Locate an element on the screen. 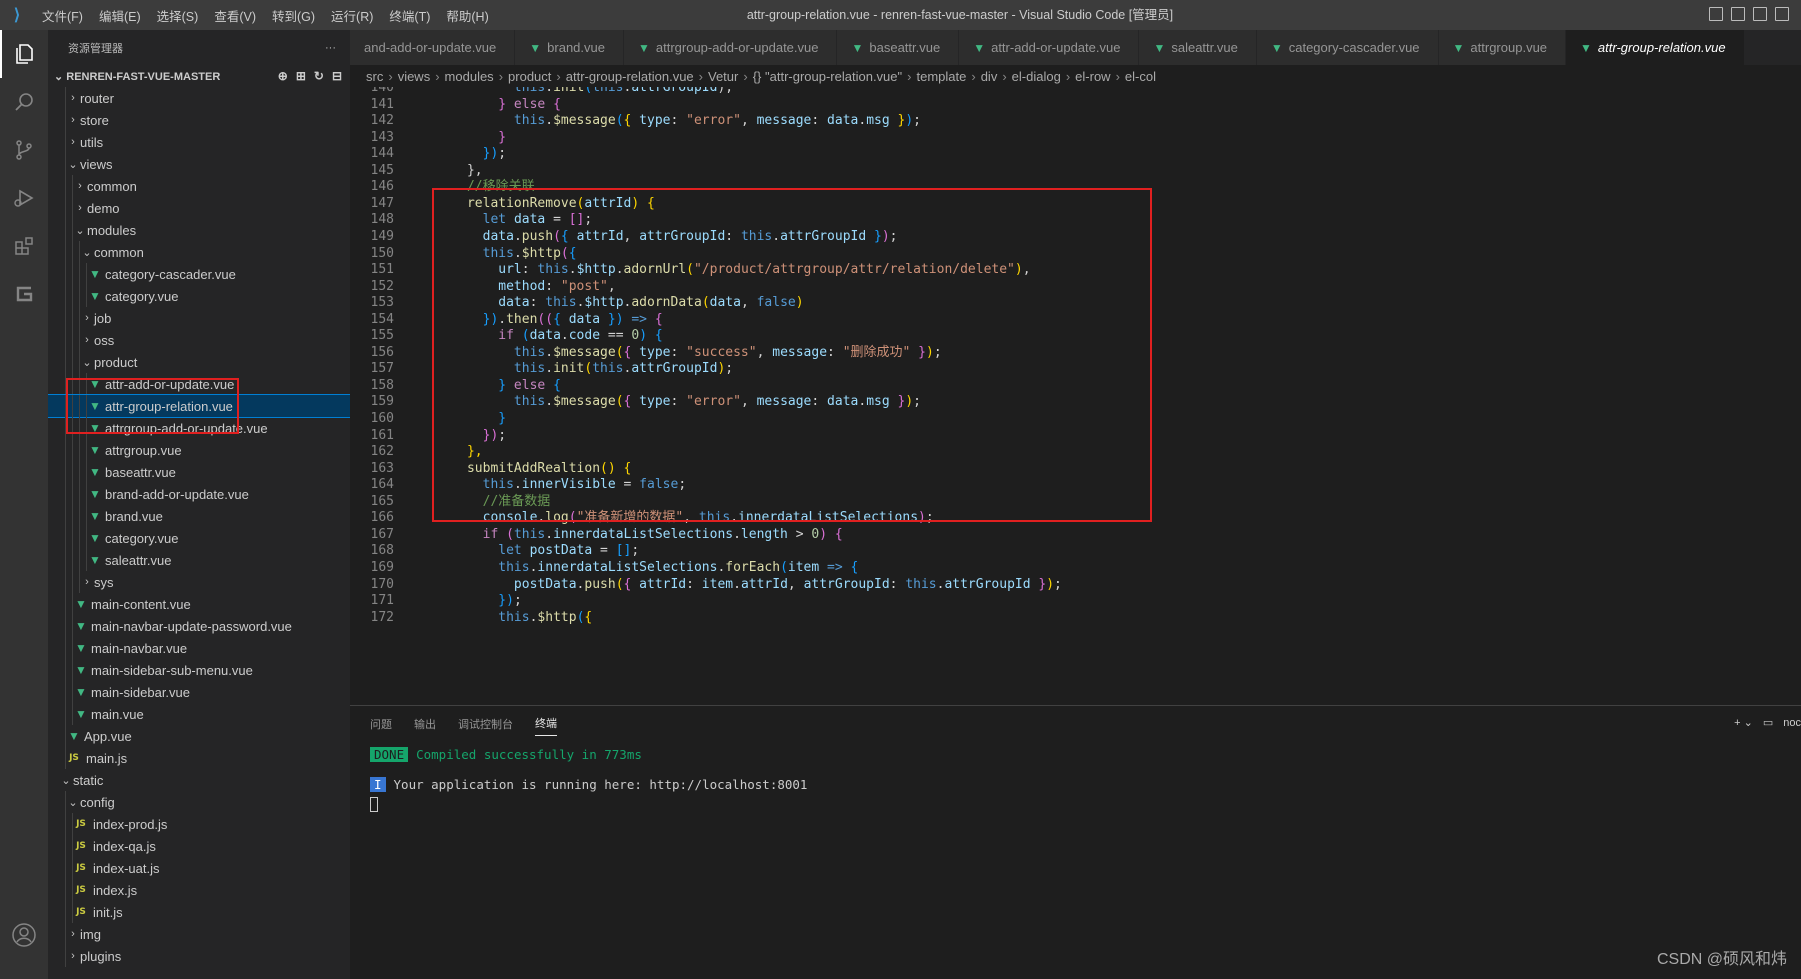 The image size is (1801, 979). tree-file: ▼ App.vue is located at coordinates (199, 736).